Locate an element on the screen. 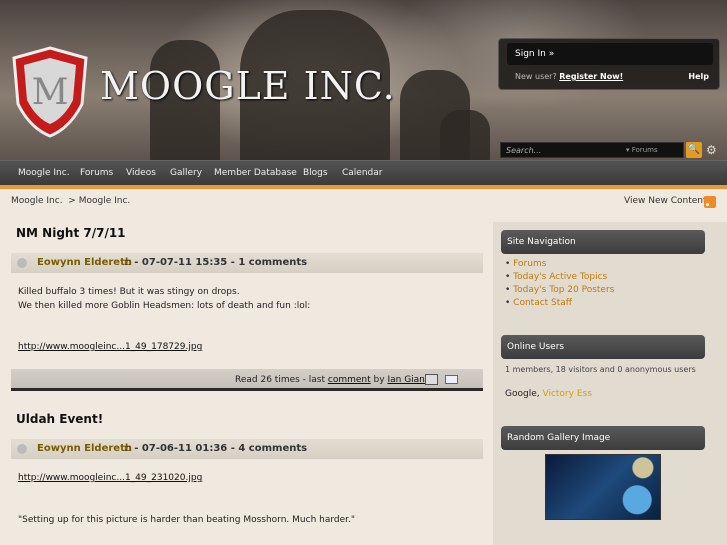 This screenshot has height=545, width=727. post-meta-text: - 07-06-11 01:36 - 4 comments is located at coordinates (221, 448).